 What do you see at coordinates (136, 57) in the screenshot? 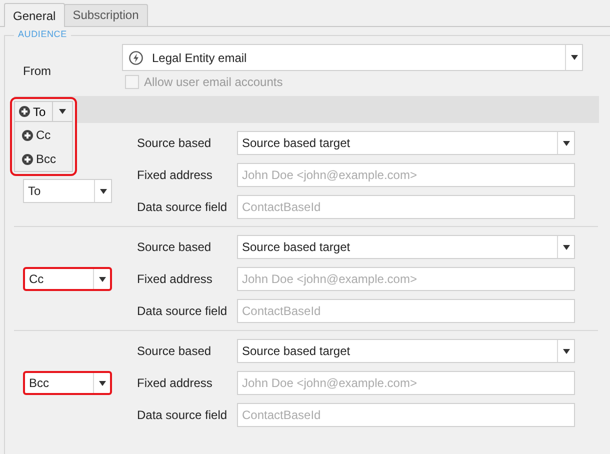
I see `lightning-icon` at bounding box center [136, 57].